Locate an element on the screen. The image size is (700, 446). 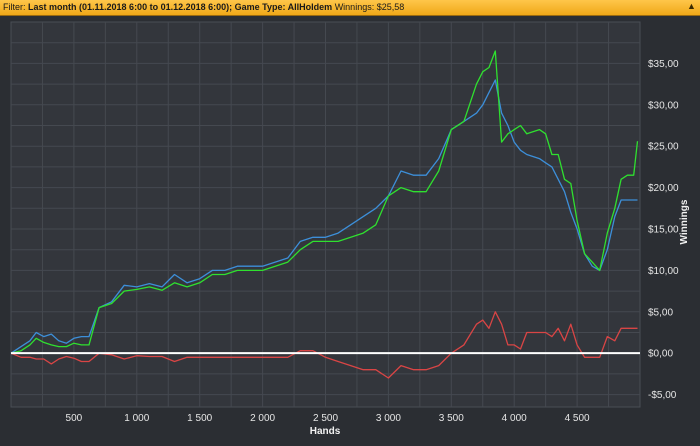
y-tick-label: $30,00 is located at coordinates (663, 105).